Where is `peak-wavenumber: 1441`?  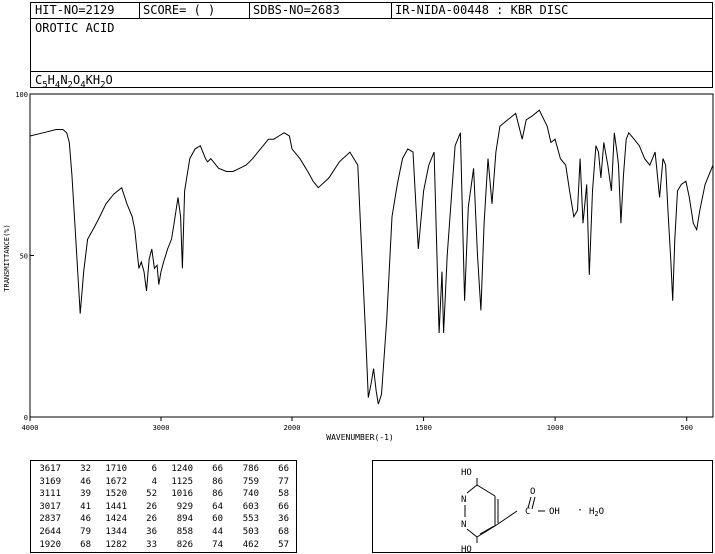 peak-wavenumber: 1441 is located at coordinates (116, 506).